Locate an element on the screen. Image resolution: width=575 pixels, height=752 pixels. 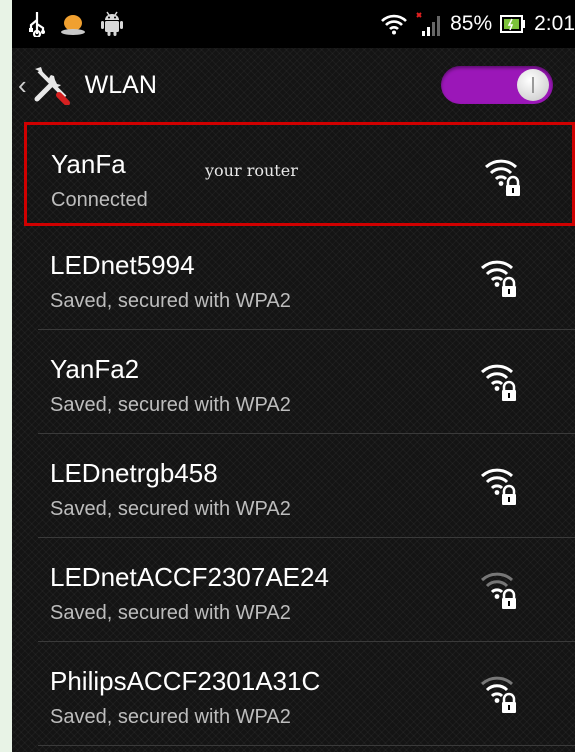
network-item-highlighted: YanFa Connected your router is located at coordinates (299, 174).